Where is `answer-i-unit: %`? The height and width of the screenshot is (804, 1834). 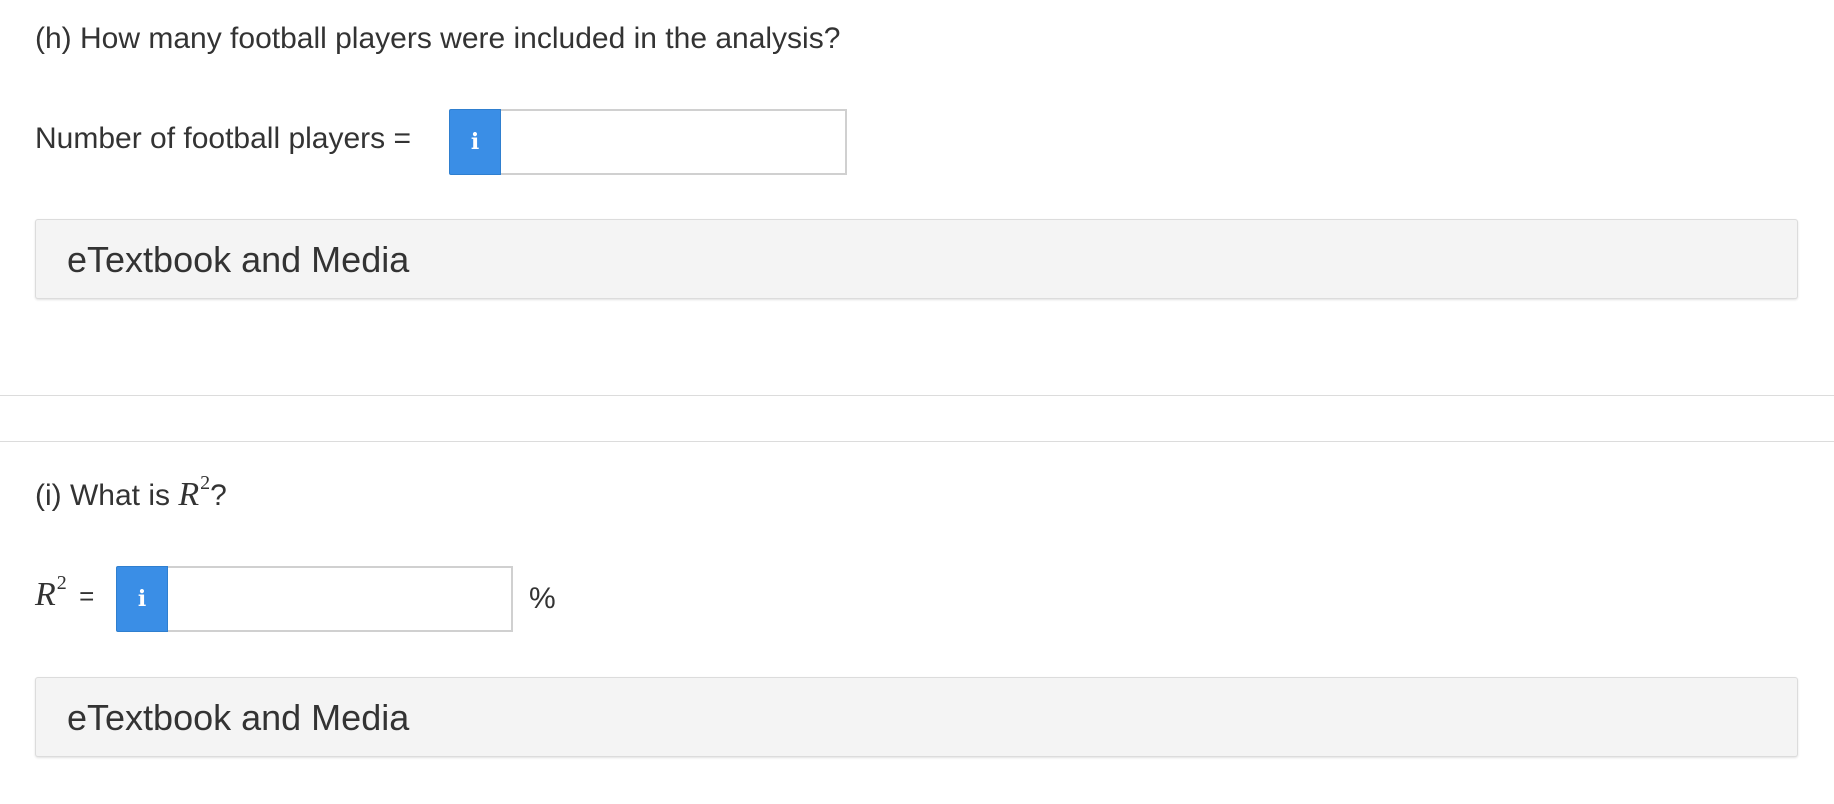
answer-i-unit: % is located at coordinates (542, 598).